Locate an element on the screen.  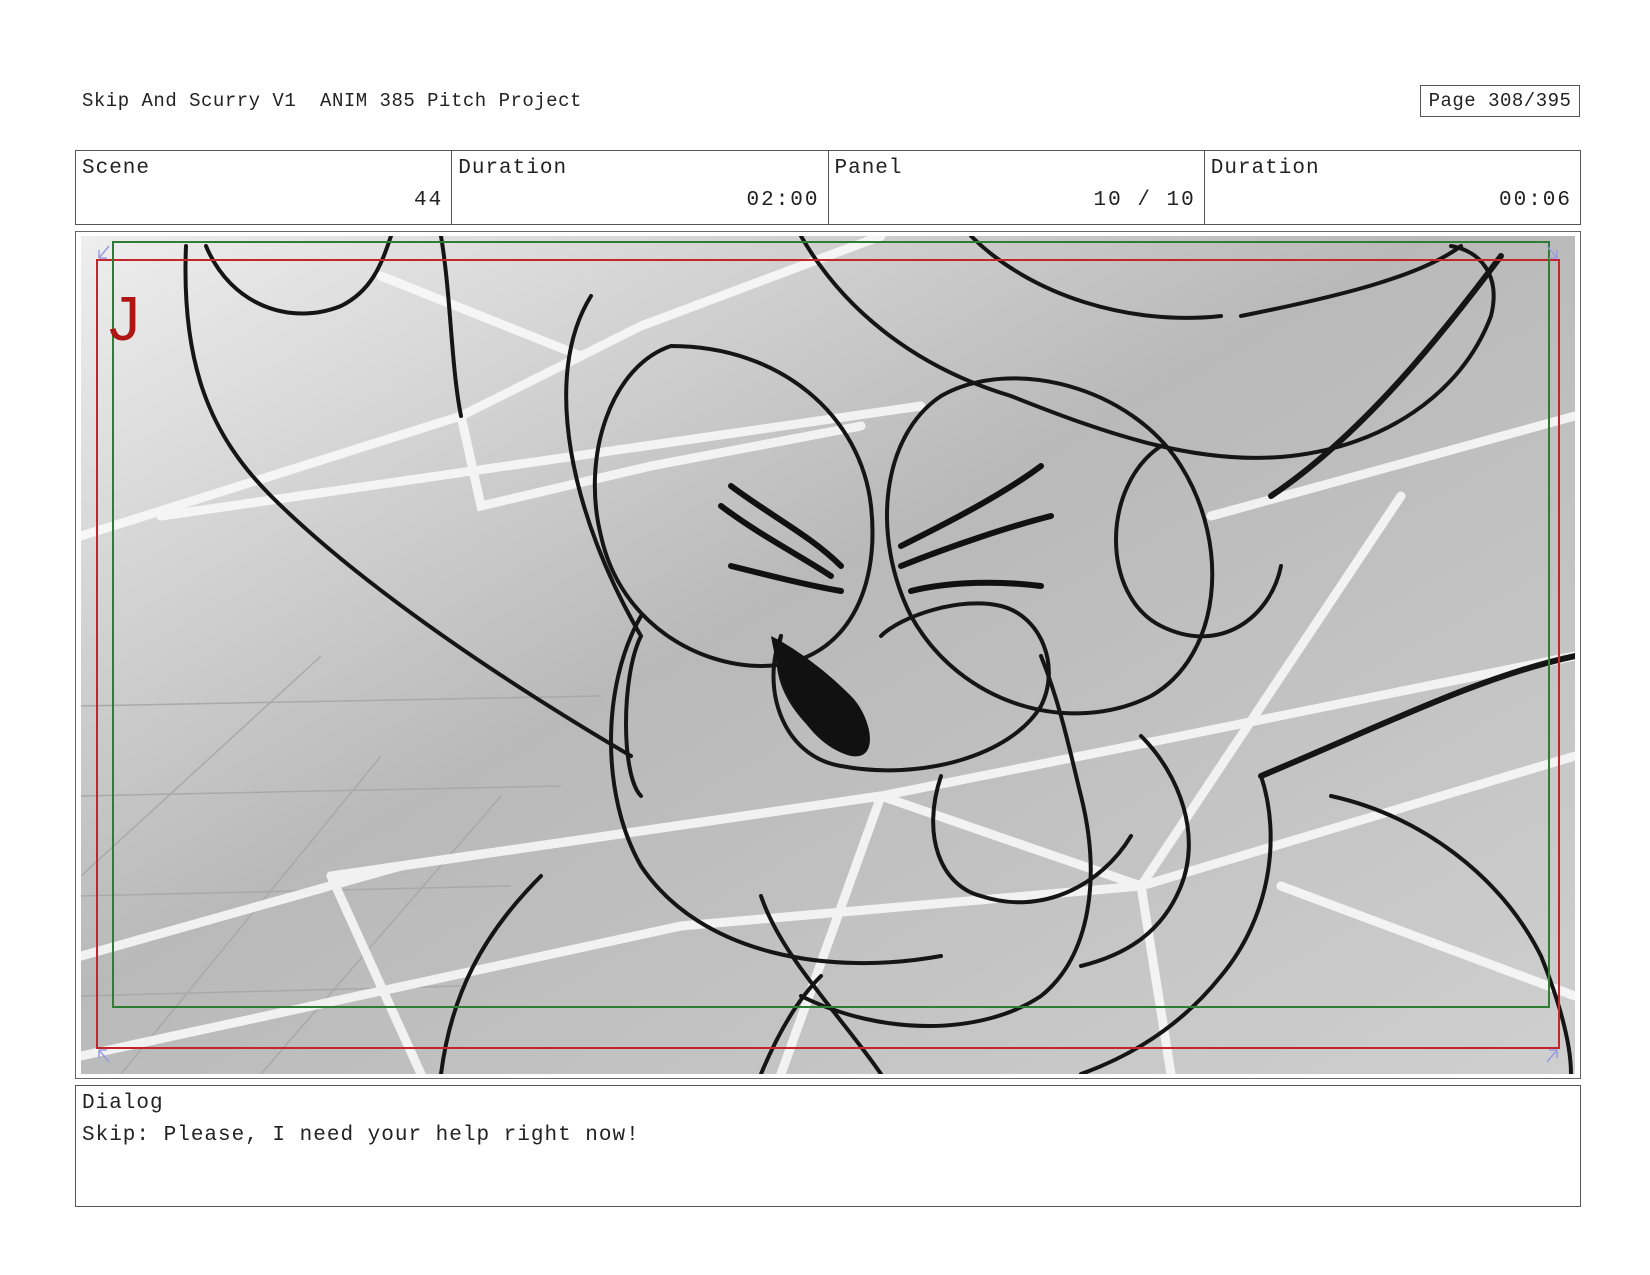
scene-duration-value: 02:00 is located at coordinates (783, 200).